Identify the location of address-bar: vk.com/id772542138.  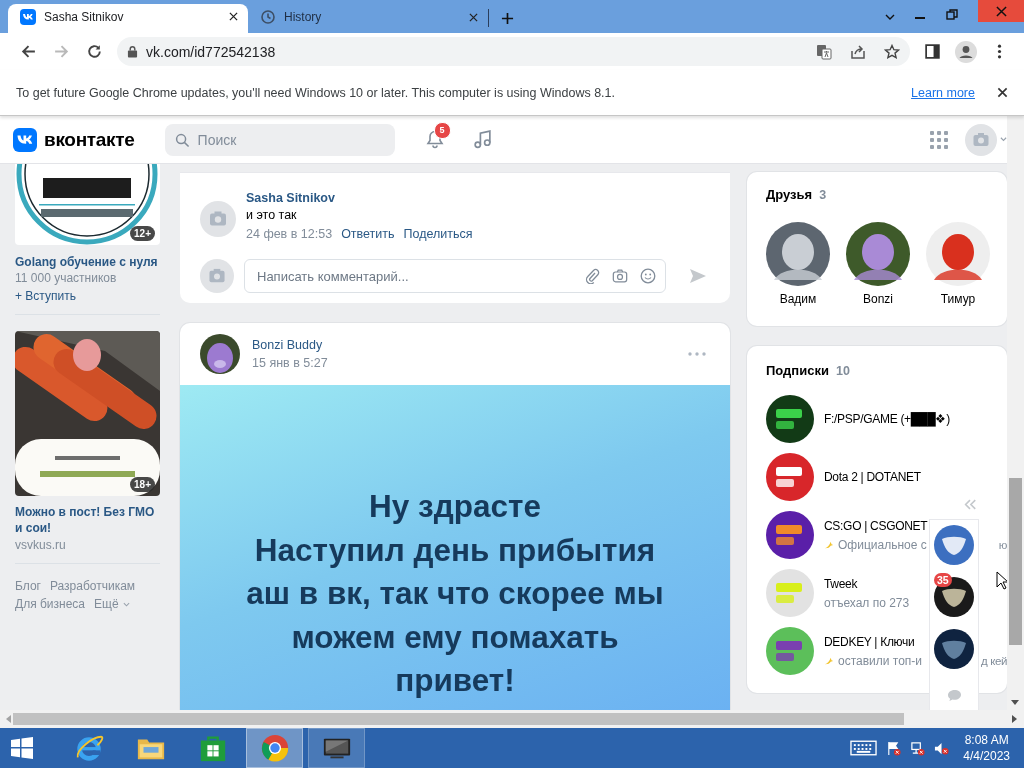
(513, 51).